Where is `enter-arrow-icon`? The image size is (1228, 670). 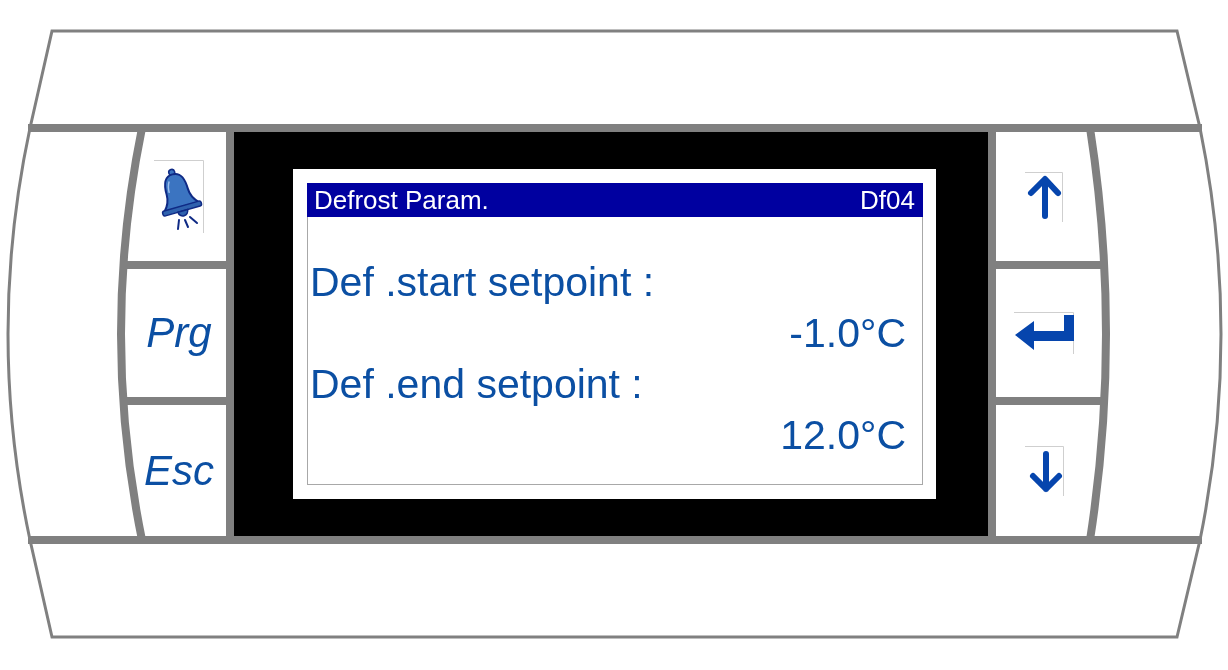
enter-arrow-icon is located at coordinates (1044, 333).